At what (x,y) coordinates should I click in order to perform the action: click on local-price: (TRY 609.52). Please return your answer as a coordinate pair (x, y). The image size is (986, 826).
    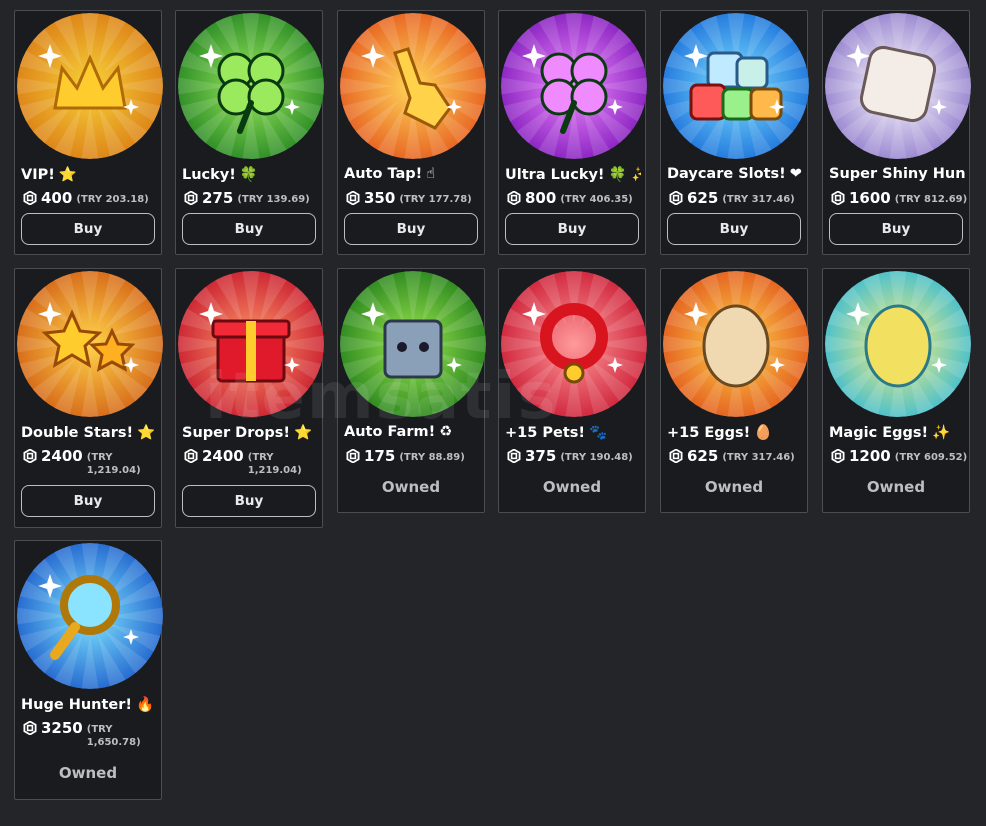
    Looking at the image, I should click on (931, 457).